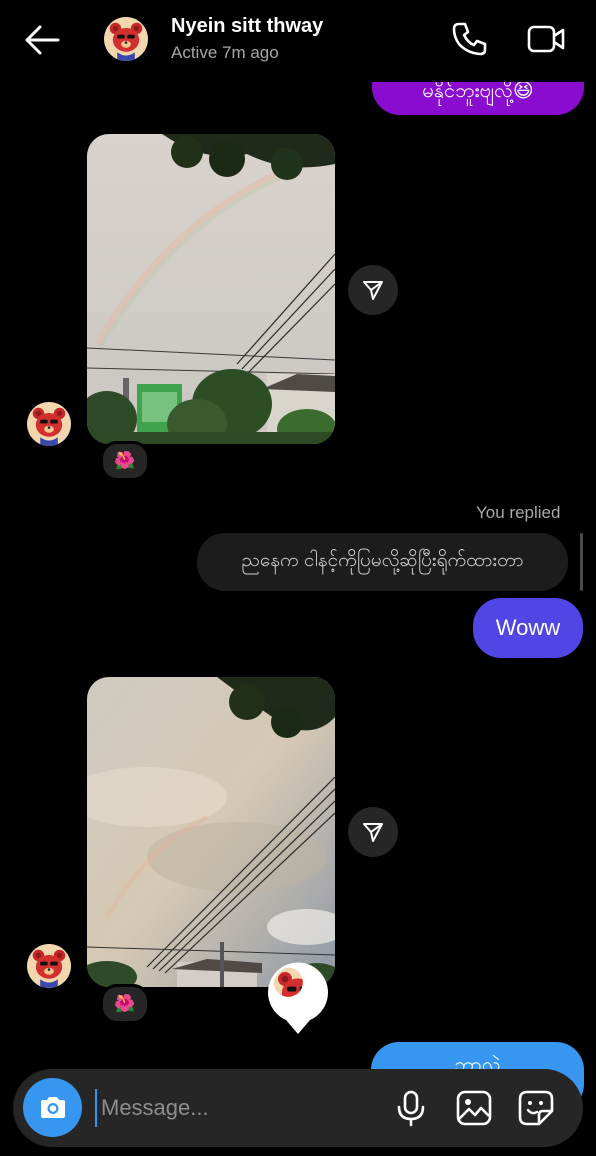  I want to click on phone-icon, so click(469, 39).